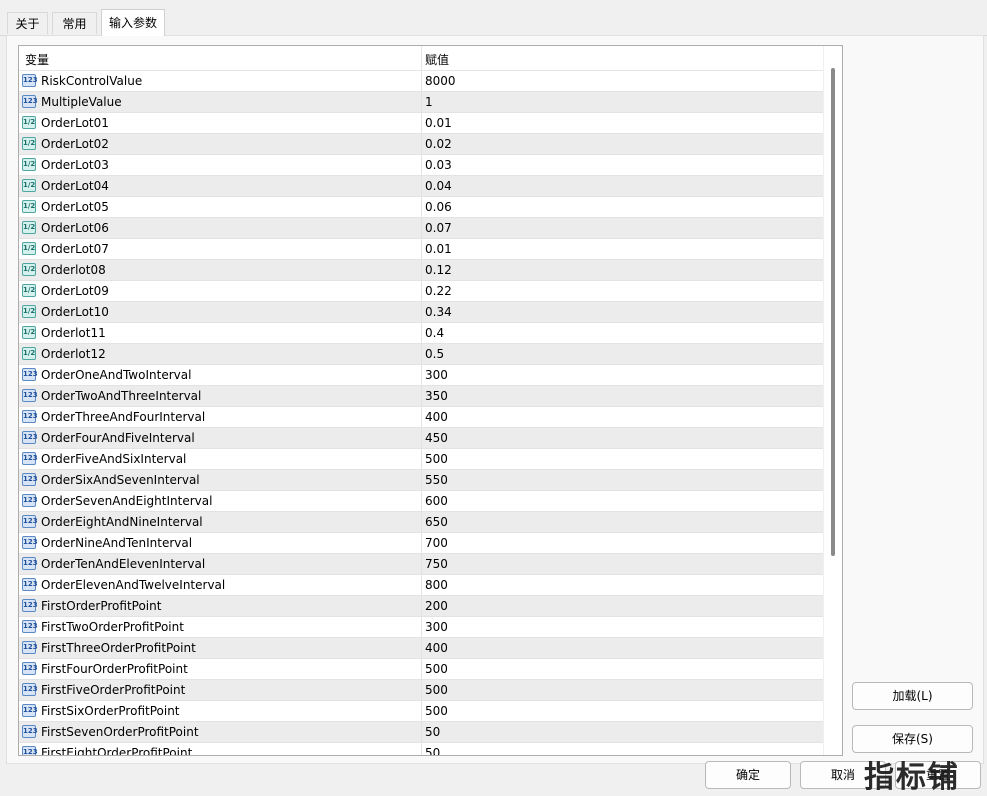 This screenshot has height=796, width=987. Describe the element at coordinates (436, 501) in the screenshot. I see `parameter-value: 600` at that location.